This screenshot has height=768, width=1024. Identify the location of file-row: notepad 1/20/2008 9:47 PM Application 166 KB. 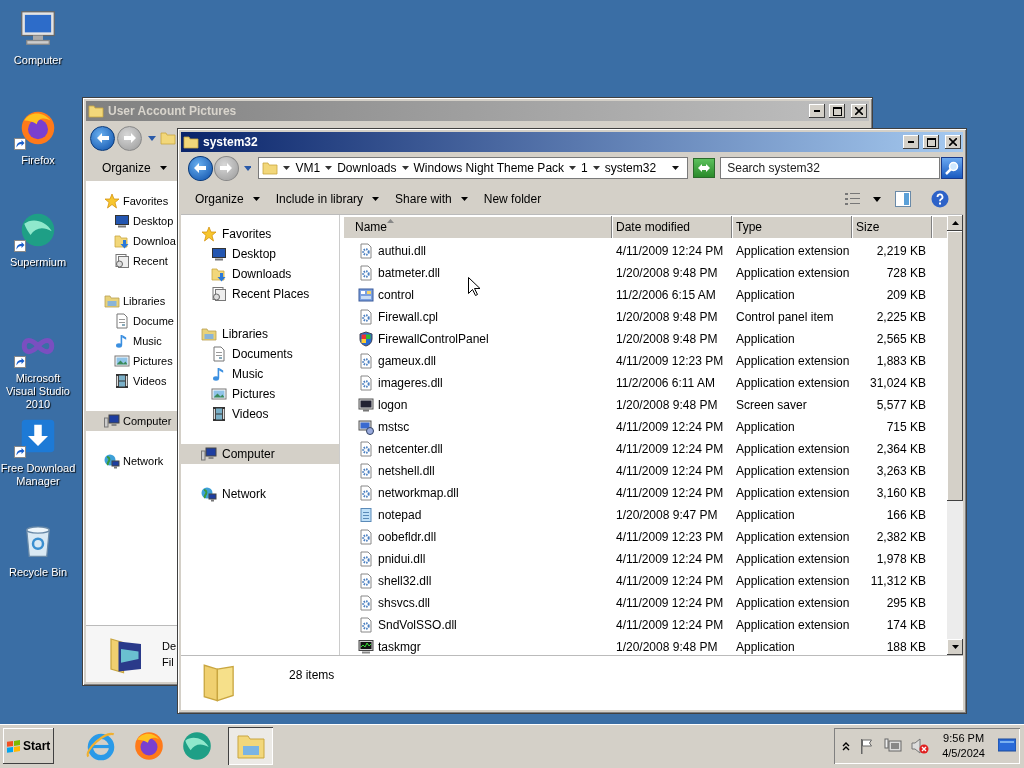
(645, 515).